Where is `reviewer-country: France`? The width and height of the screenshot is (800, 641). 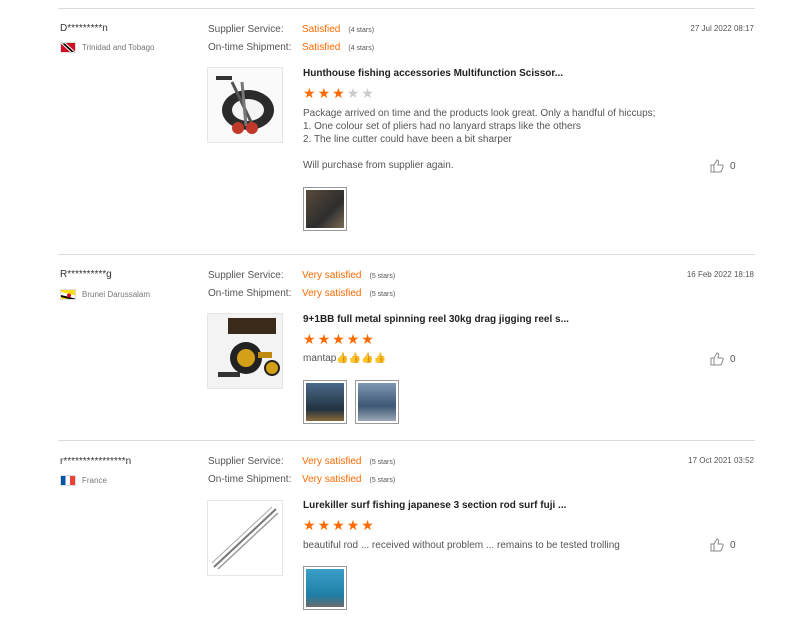 reviewer-country: France is located at coordinates (83, 480).